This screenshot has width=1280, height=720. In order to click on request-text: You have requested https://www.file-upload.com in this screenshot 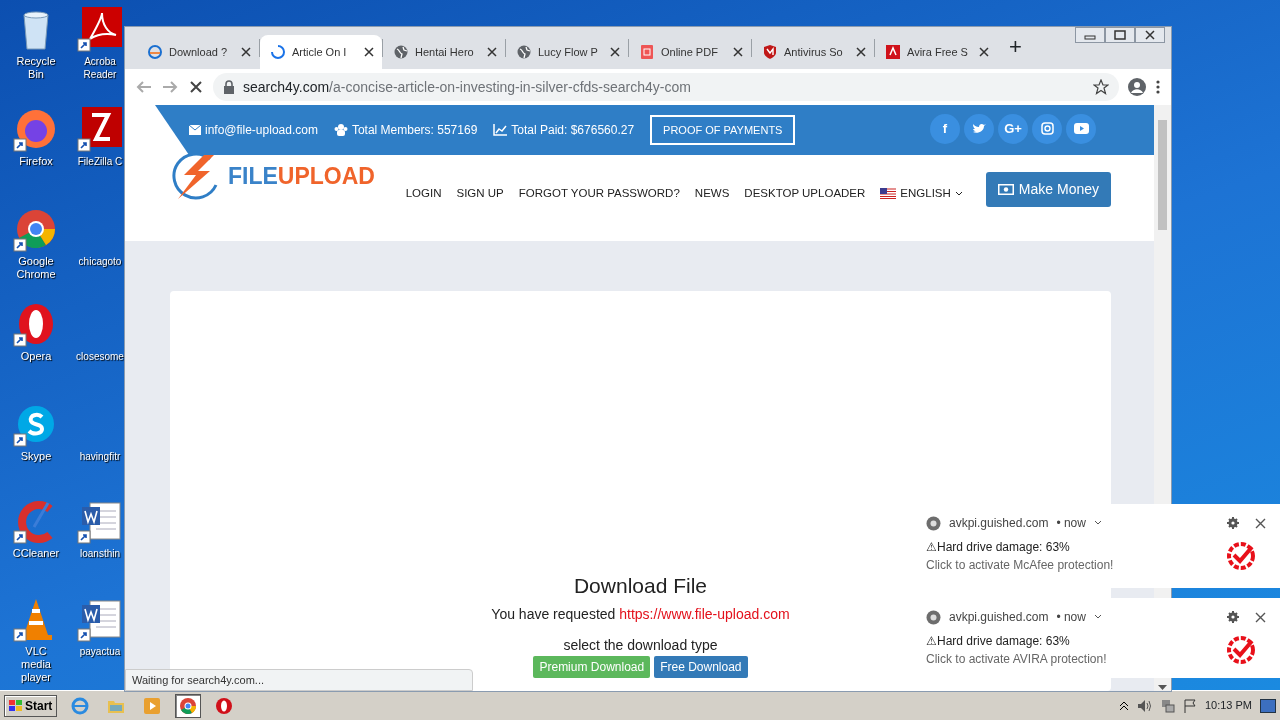, I will do `click(640, 615)`.